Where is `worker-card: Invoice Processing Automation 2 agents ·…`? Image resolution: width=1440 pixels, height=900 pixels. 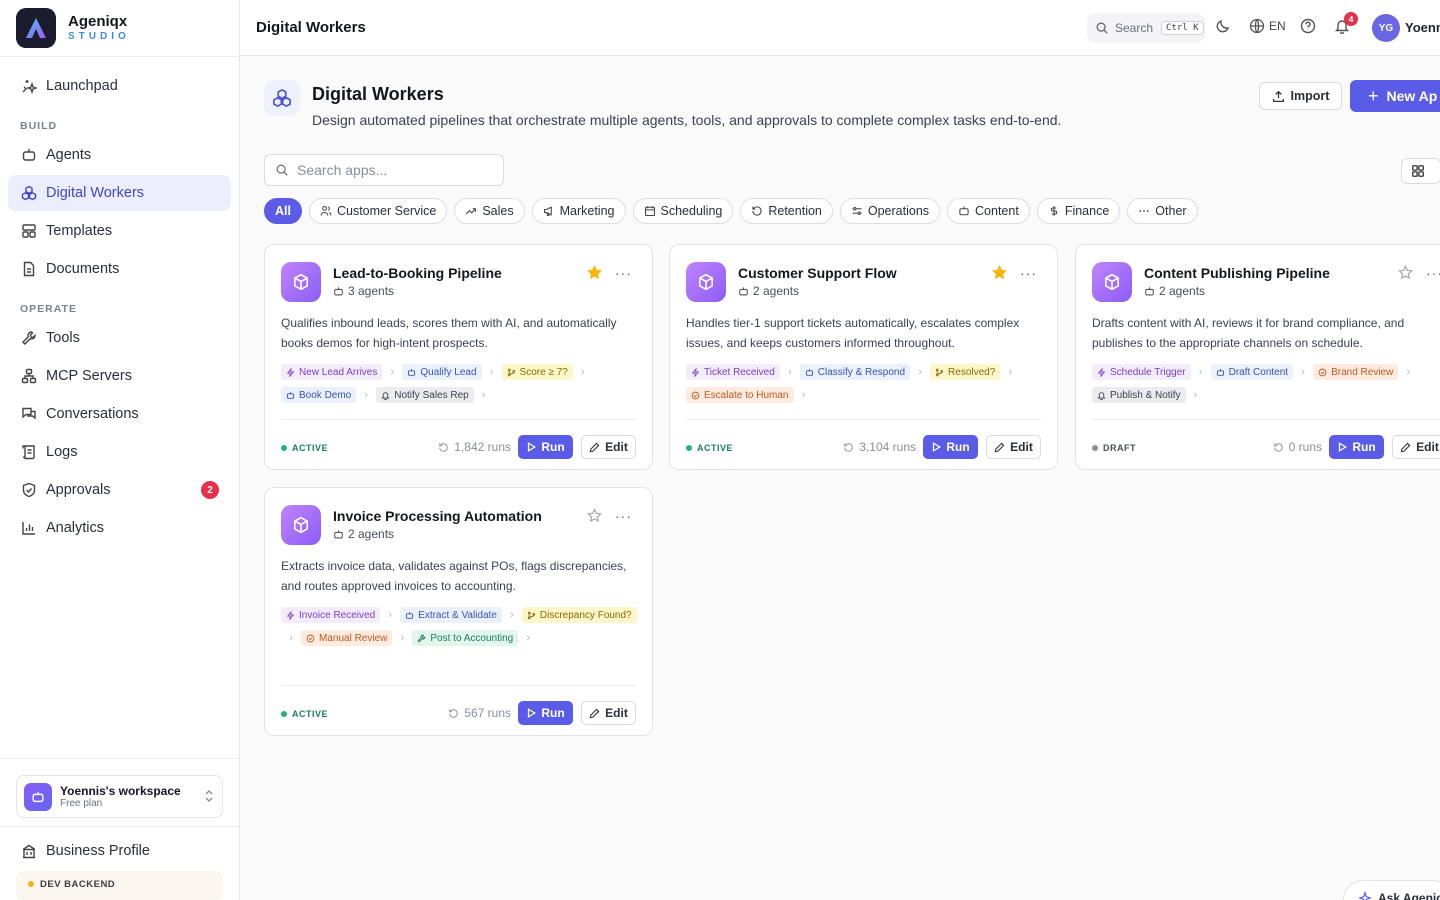
worker-card: Invoice Processing Automation 2 agents ·… is located at coordinates (458, 611).